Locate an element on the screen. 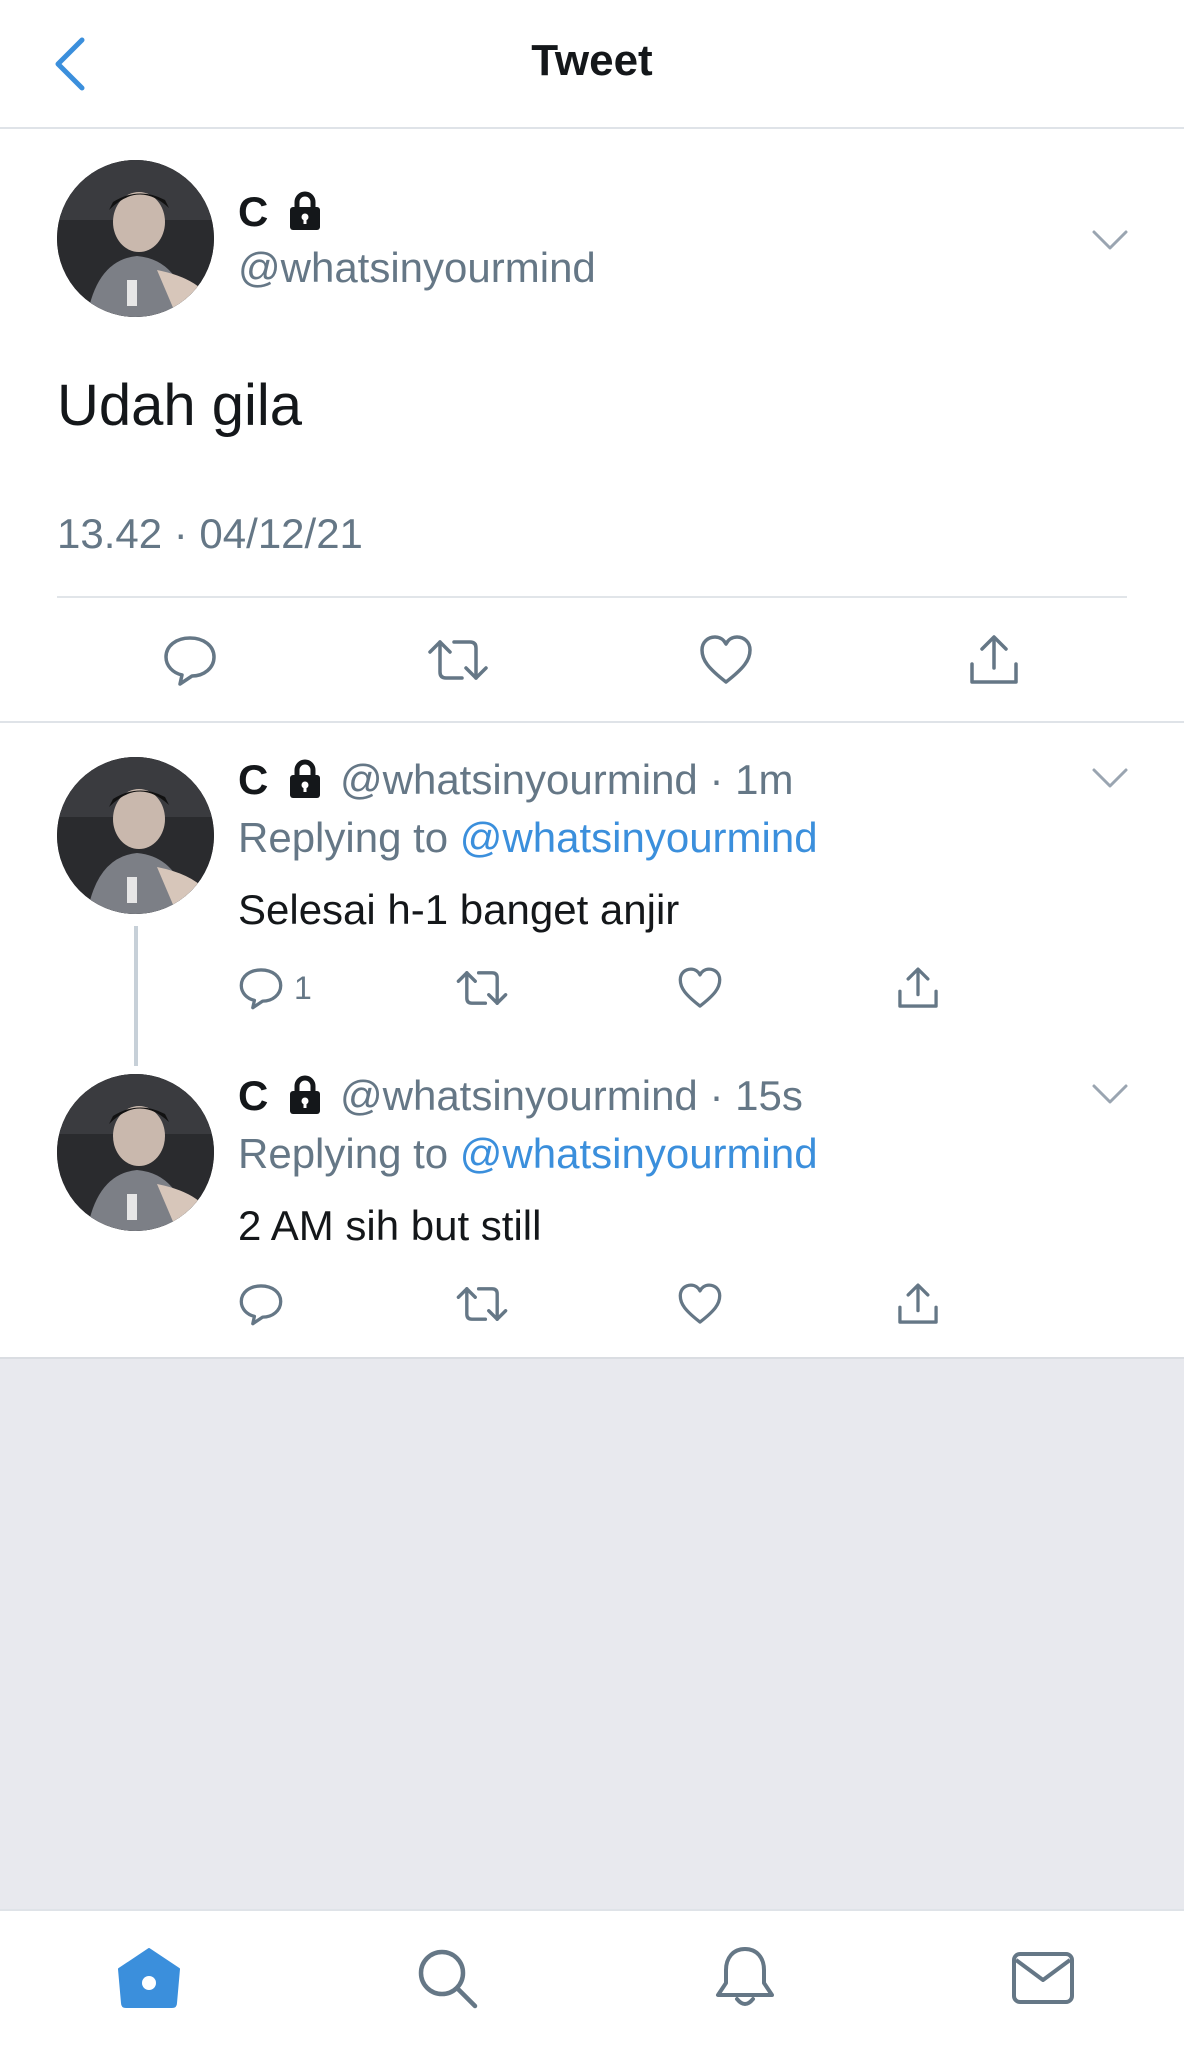 The width and height of the screenshot is (1184, 2050). tweet-timestamp: 13.42 · 04/12/21 is located at coordinates (210, 534).